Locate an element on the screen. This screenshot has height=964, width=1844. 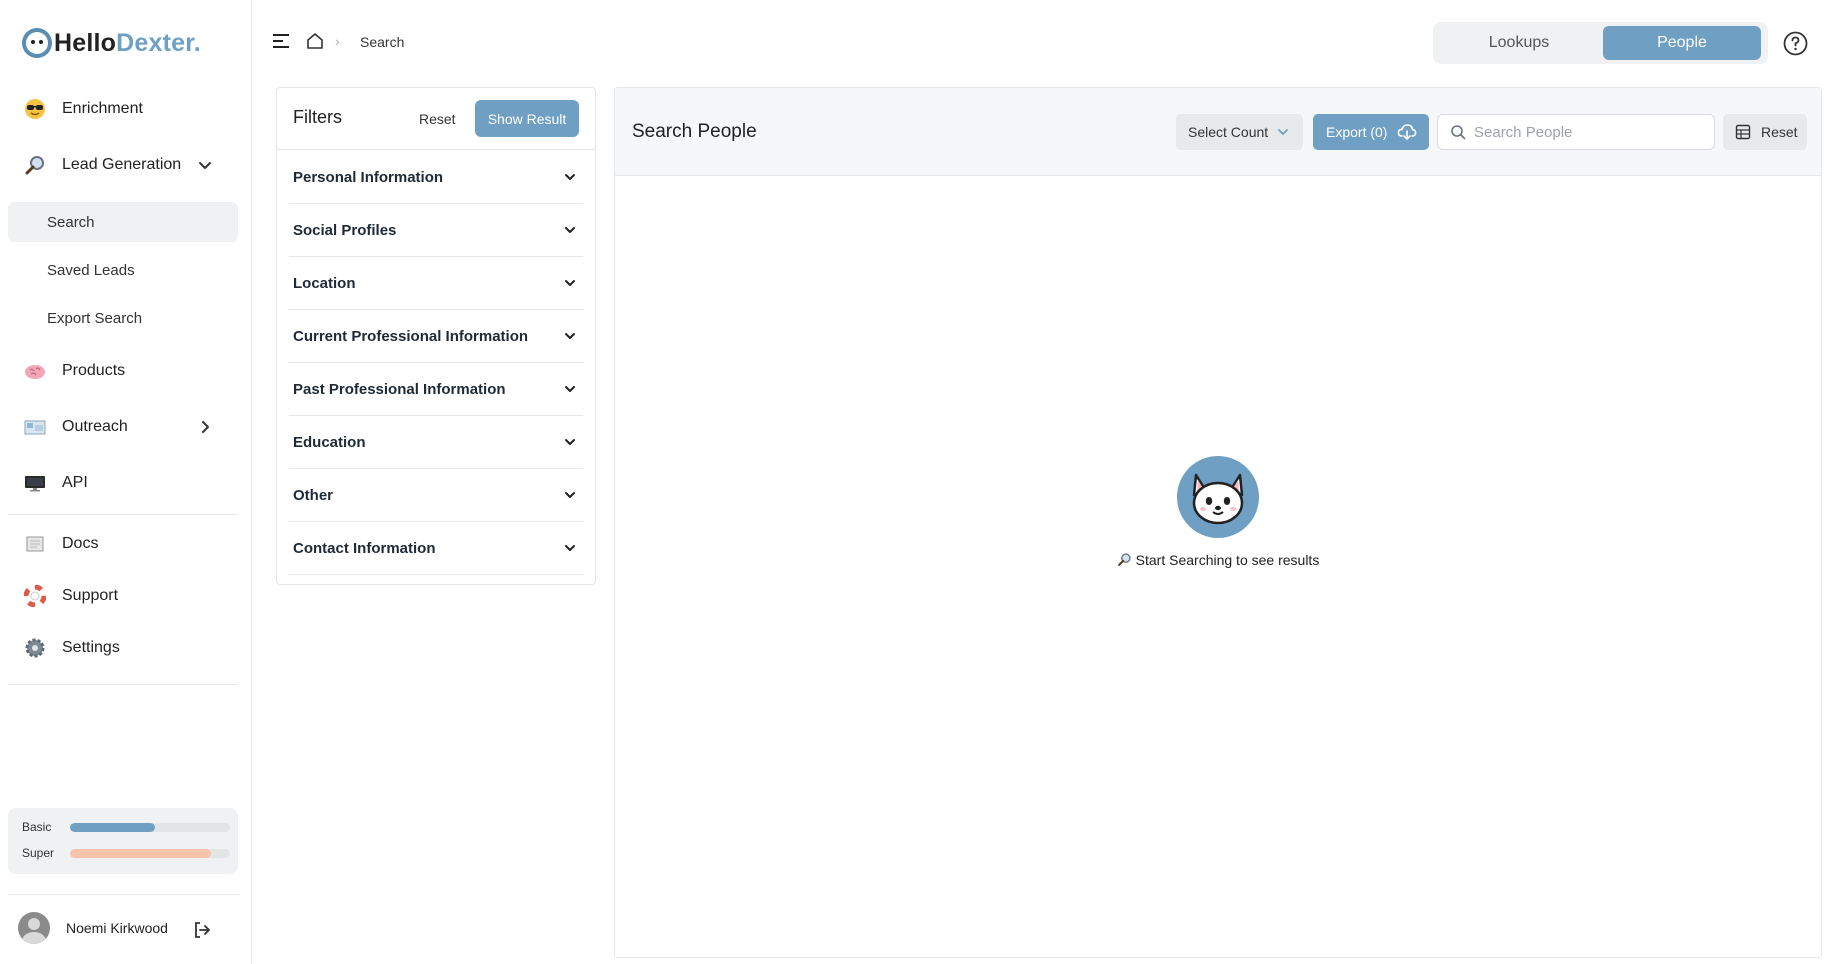
avatar is located at coordinates (34, 928).